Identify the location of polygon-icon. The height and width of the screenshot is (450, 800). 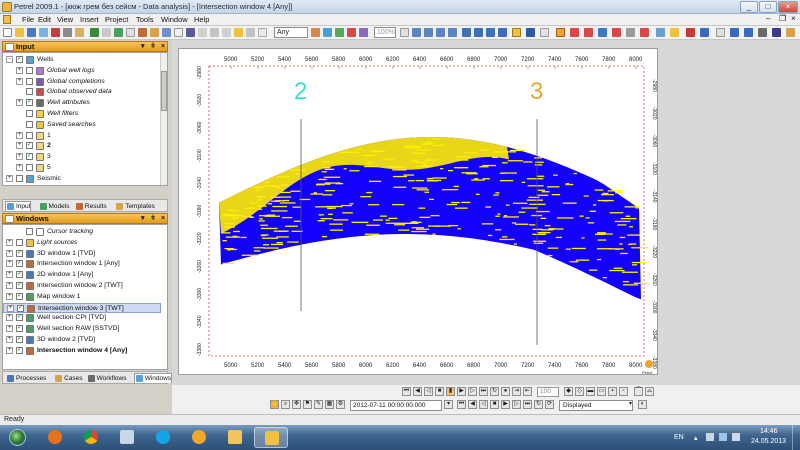
(690, 32).